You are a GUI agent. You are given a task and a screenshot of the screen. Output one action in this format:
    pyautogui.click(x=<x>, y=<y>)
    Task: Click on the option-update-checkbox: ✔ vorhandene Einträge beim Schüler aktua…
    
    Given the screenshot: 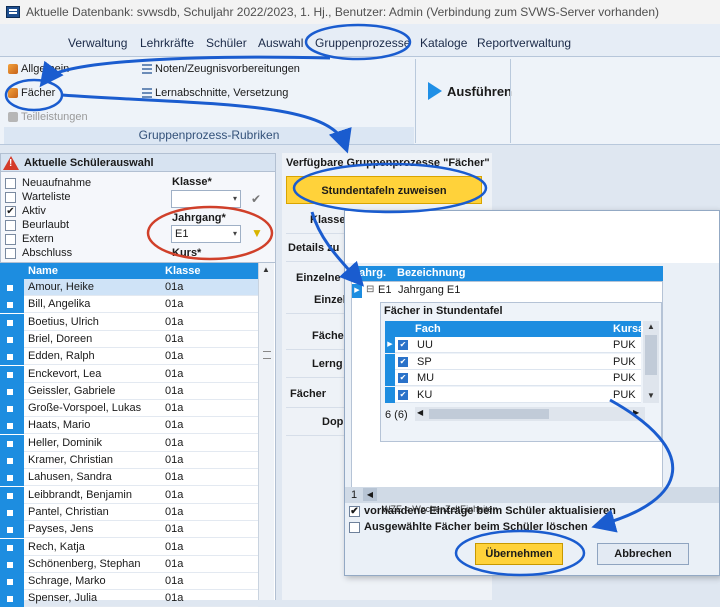 What is the action you would take?
    pyautogui.click(x=482, y=511)
    